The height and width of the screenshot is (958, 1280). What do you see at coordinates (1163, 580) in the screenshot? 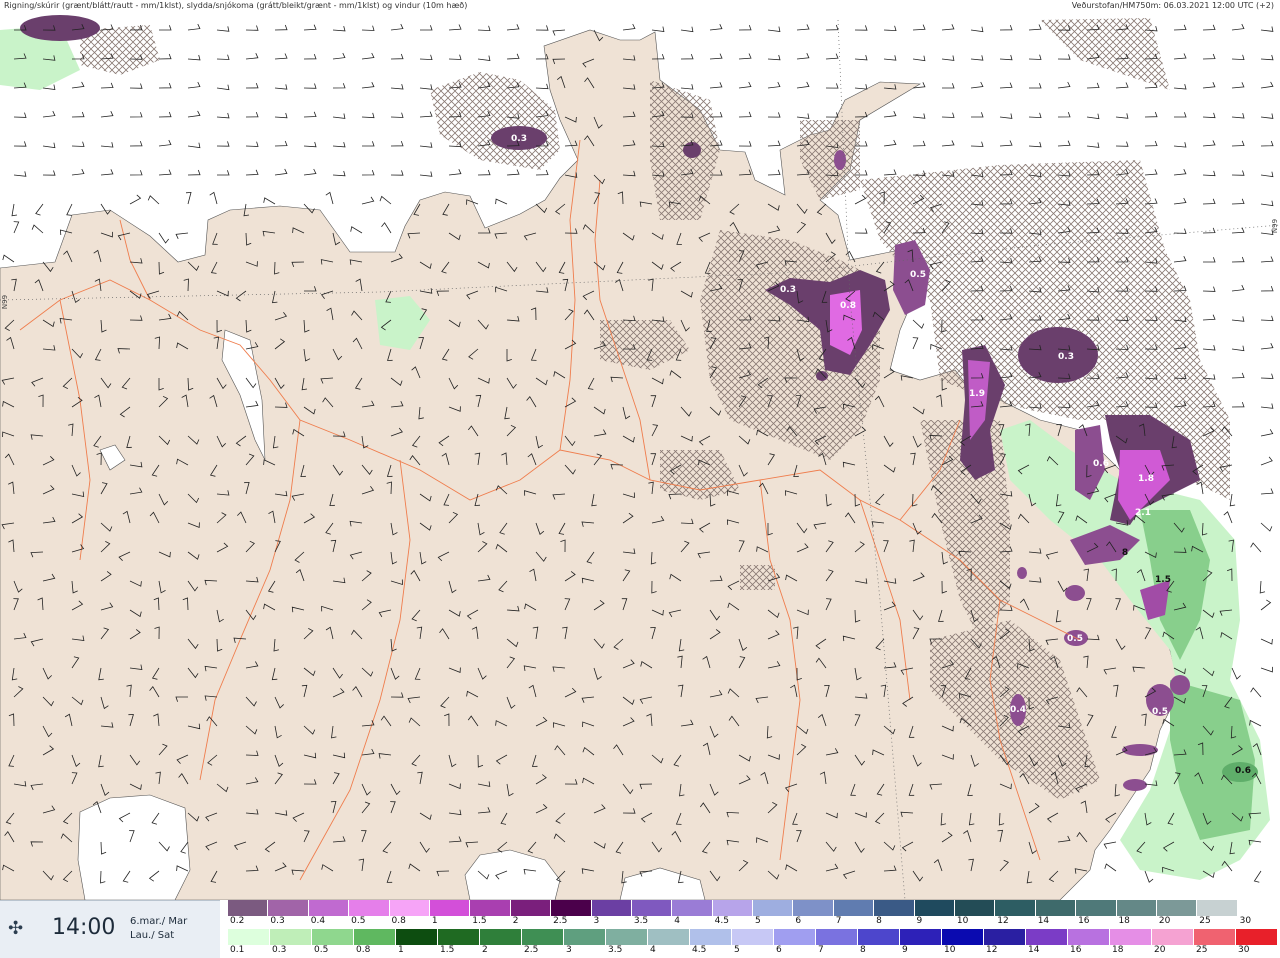
I see `map-value: 1.5` at bounding box center [1163, 580].